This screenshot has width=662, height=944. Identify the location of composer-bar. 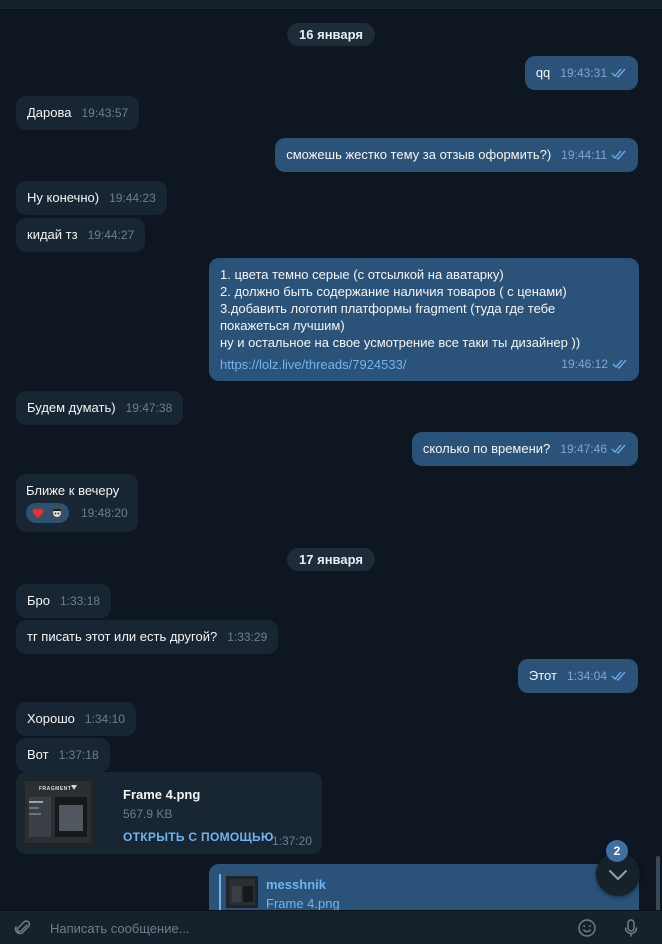
(331, 927).